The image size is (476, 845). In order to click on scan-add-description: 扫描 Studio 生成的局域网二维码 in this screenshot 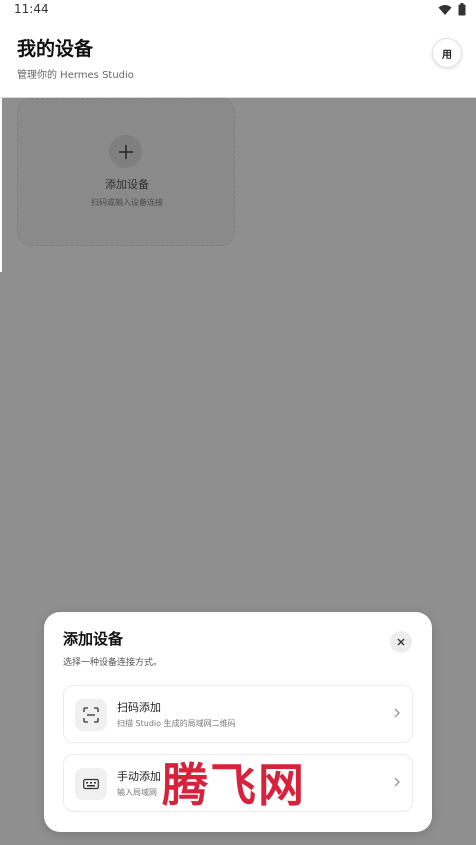, I will do `click(176, 723)`.